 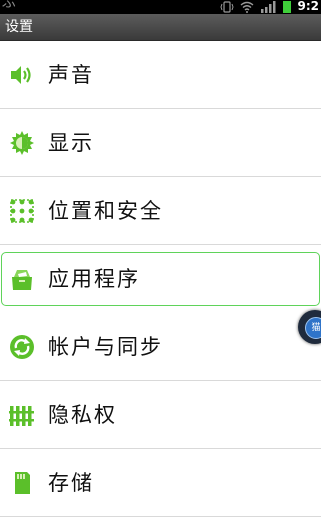 What do you see at coordinates (22, 143) in the screenshot?
I see `brightness-icon` at bounding box center [22, 143].